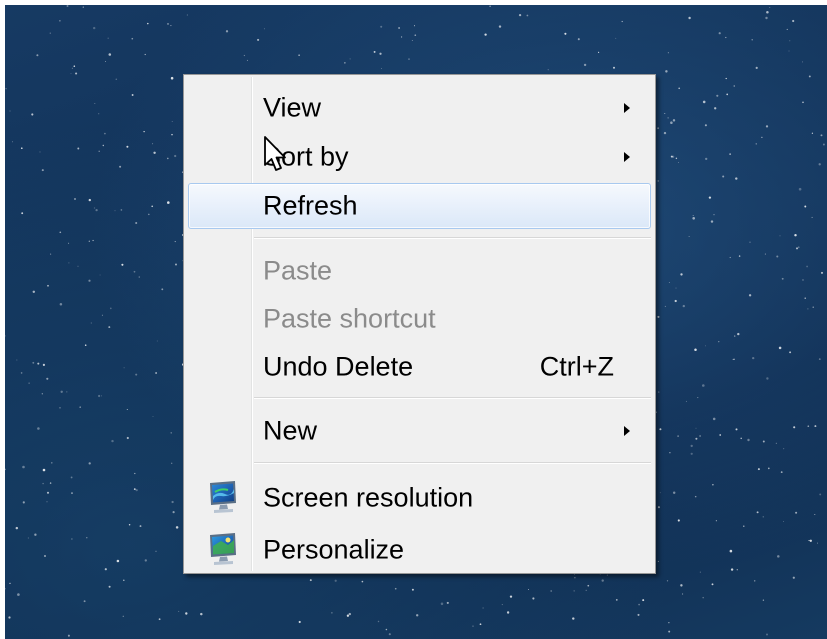  Describe the element at coordinates (419, 550) in the screenshot. I see `menu-item-personalize: Personalize` at that location.